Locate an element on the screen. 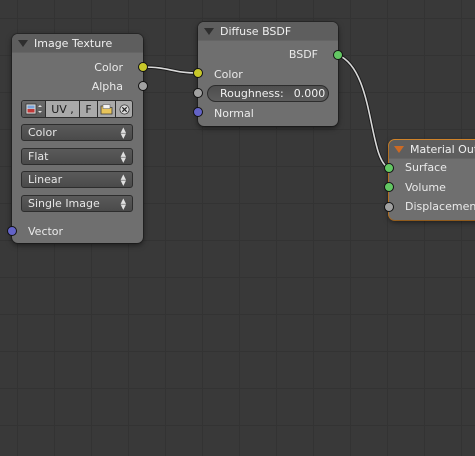 This screenshot has height=456, width=475. interpolation-value: Linear is located at coordinates (45, 179).